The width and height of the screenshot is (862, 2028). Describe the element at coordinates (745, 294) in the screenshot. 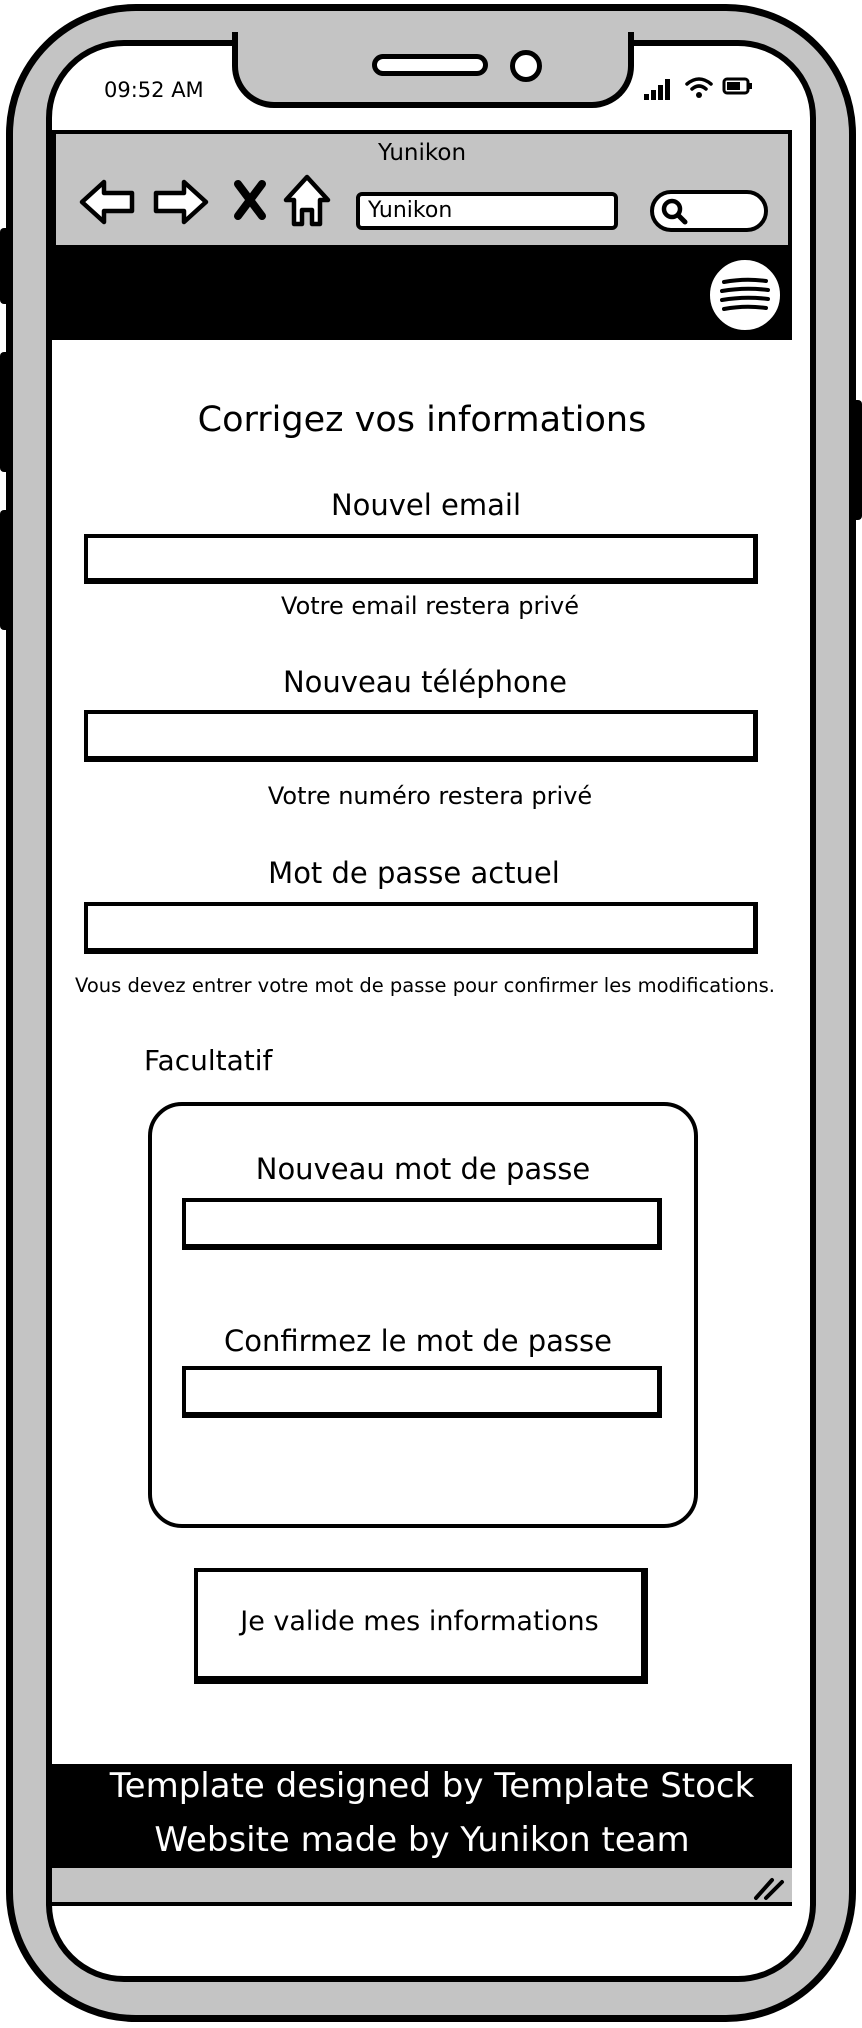

I see `hamburger-menu-icon` at that location.